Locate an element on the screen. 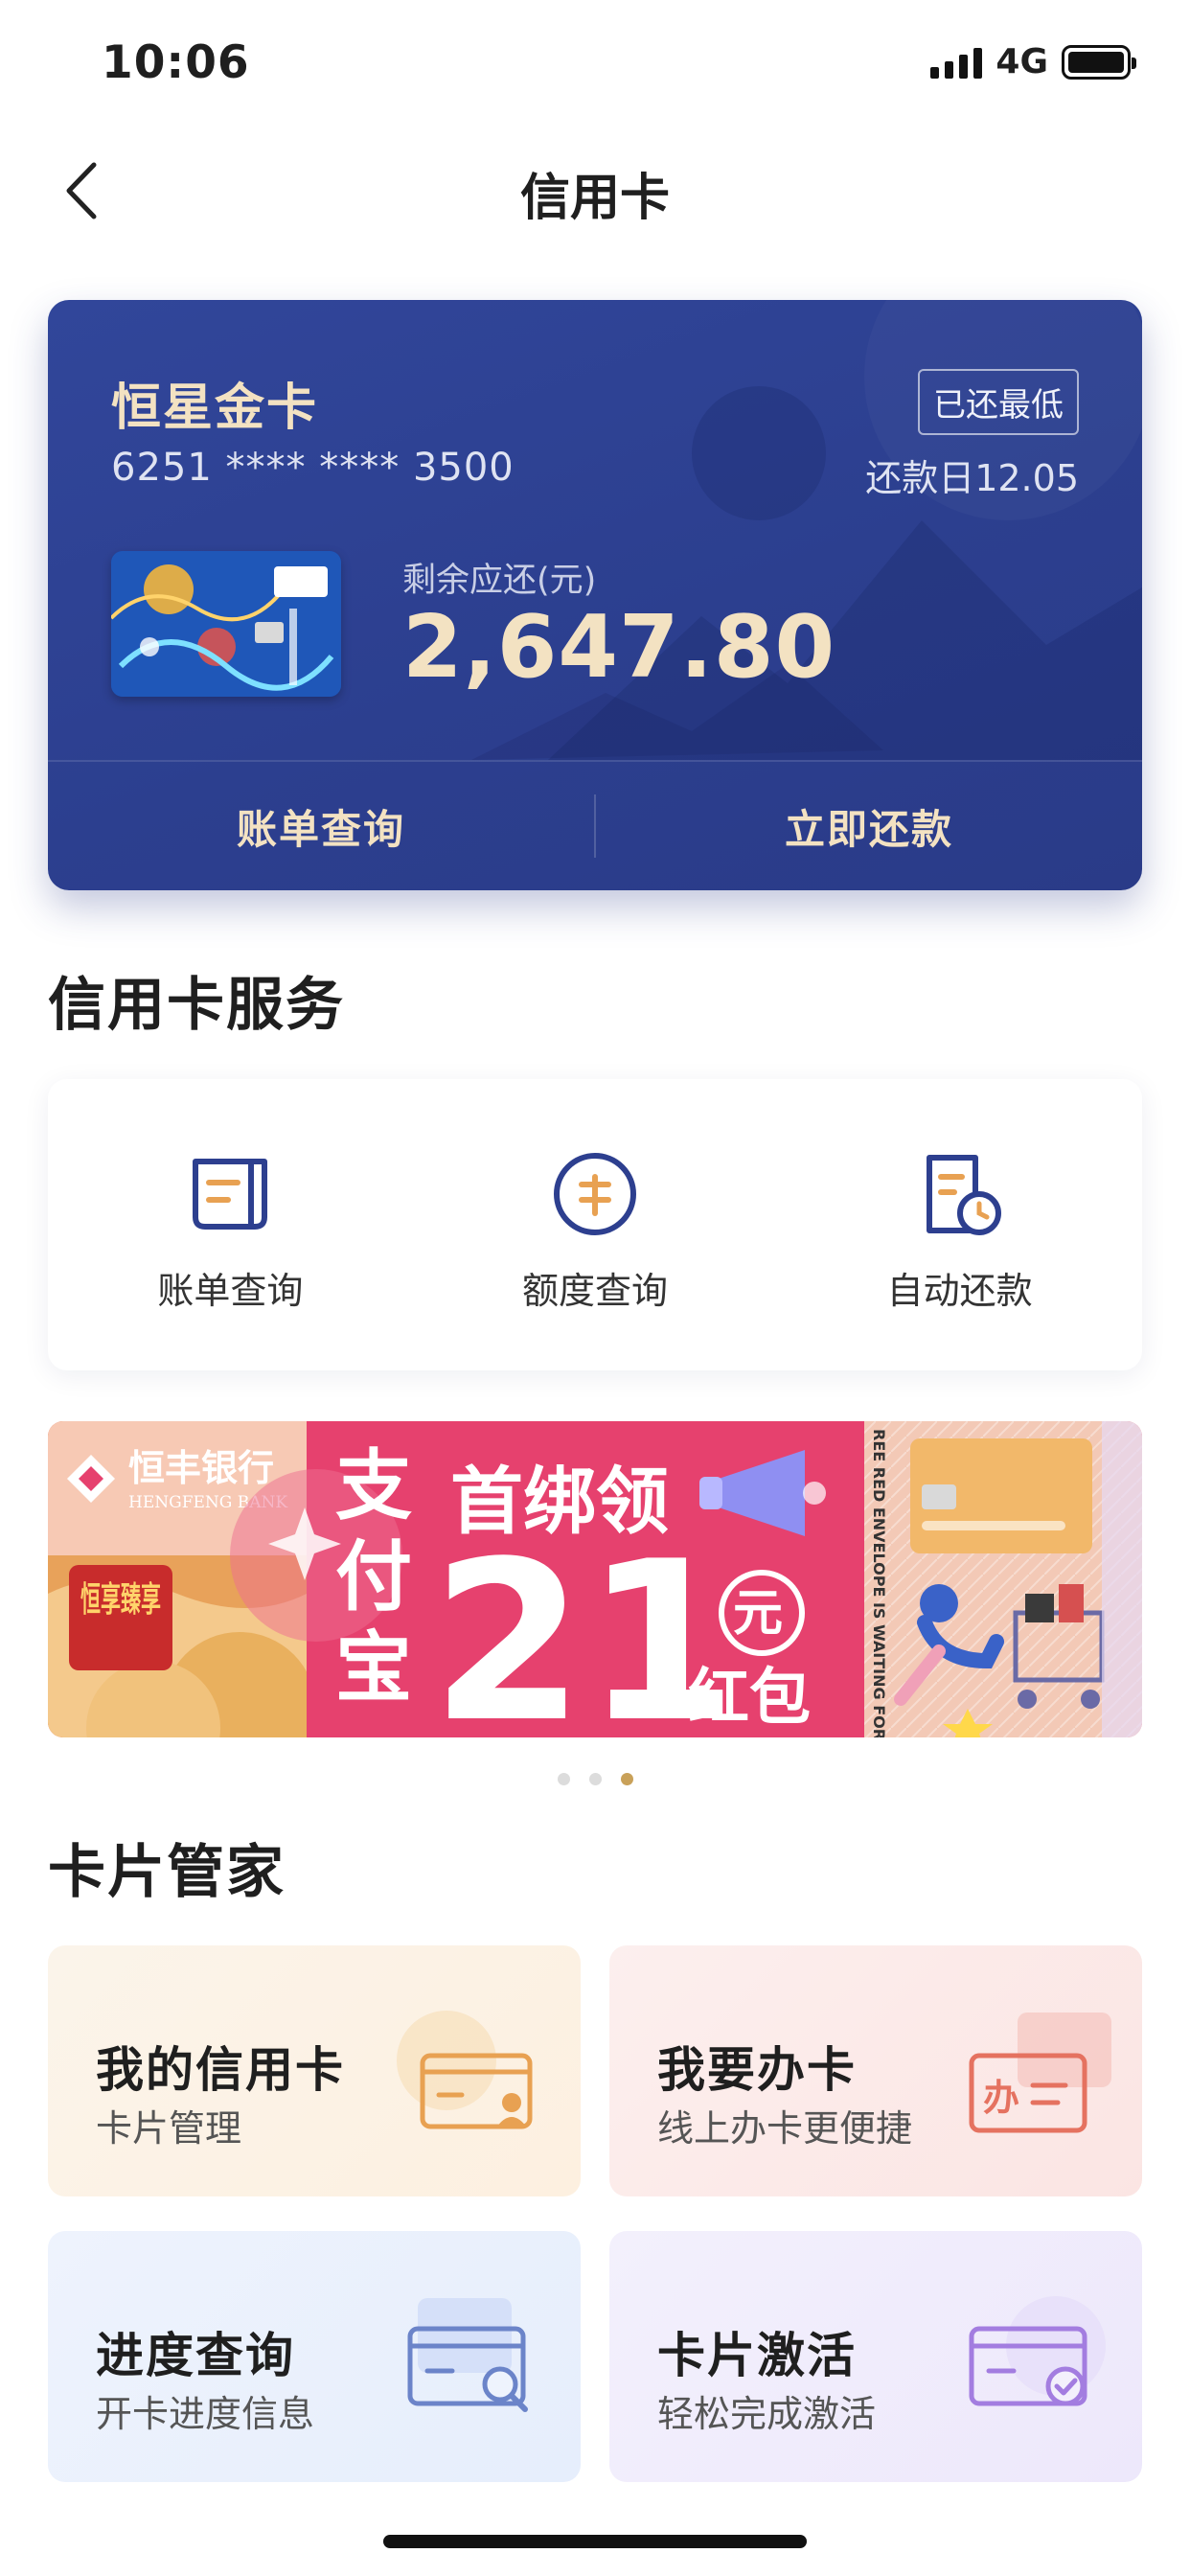 The image size is (1190, 2576). card-activation-tile: 卡片激活 轻松完成激活 is located at coordinates (875, 2356).